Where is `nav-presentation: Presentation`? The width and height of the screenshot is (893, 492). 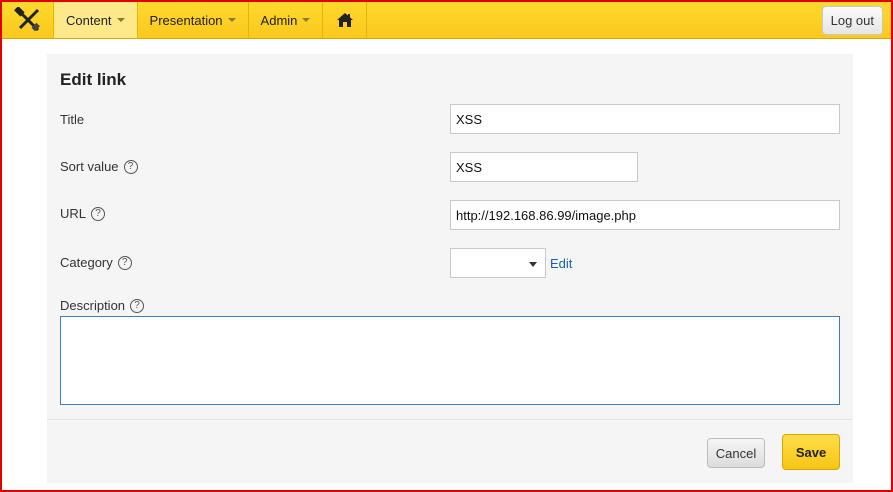
nav-presentation: Presentation is located at coordinates (193, 20).